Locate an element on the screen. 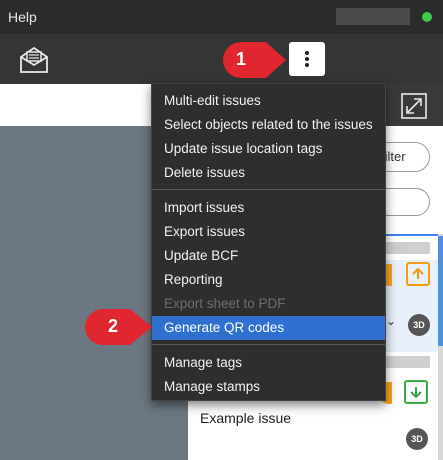 The height and width of the screenshot is (460, 443). callout-number: 2 is located at coordinates (112, 326).